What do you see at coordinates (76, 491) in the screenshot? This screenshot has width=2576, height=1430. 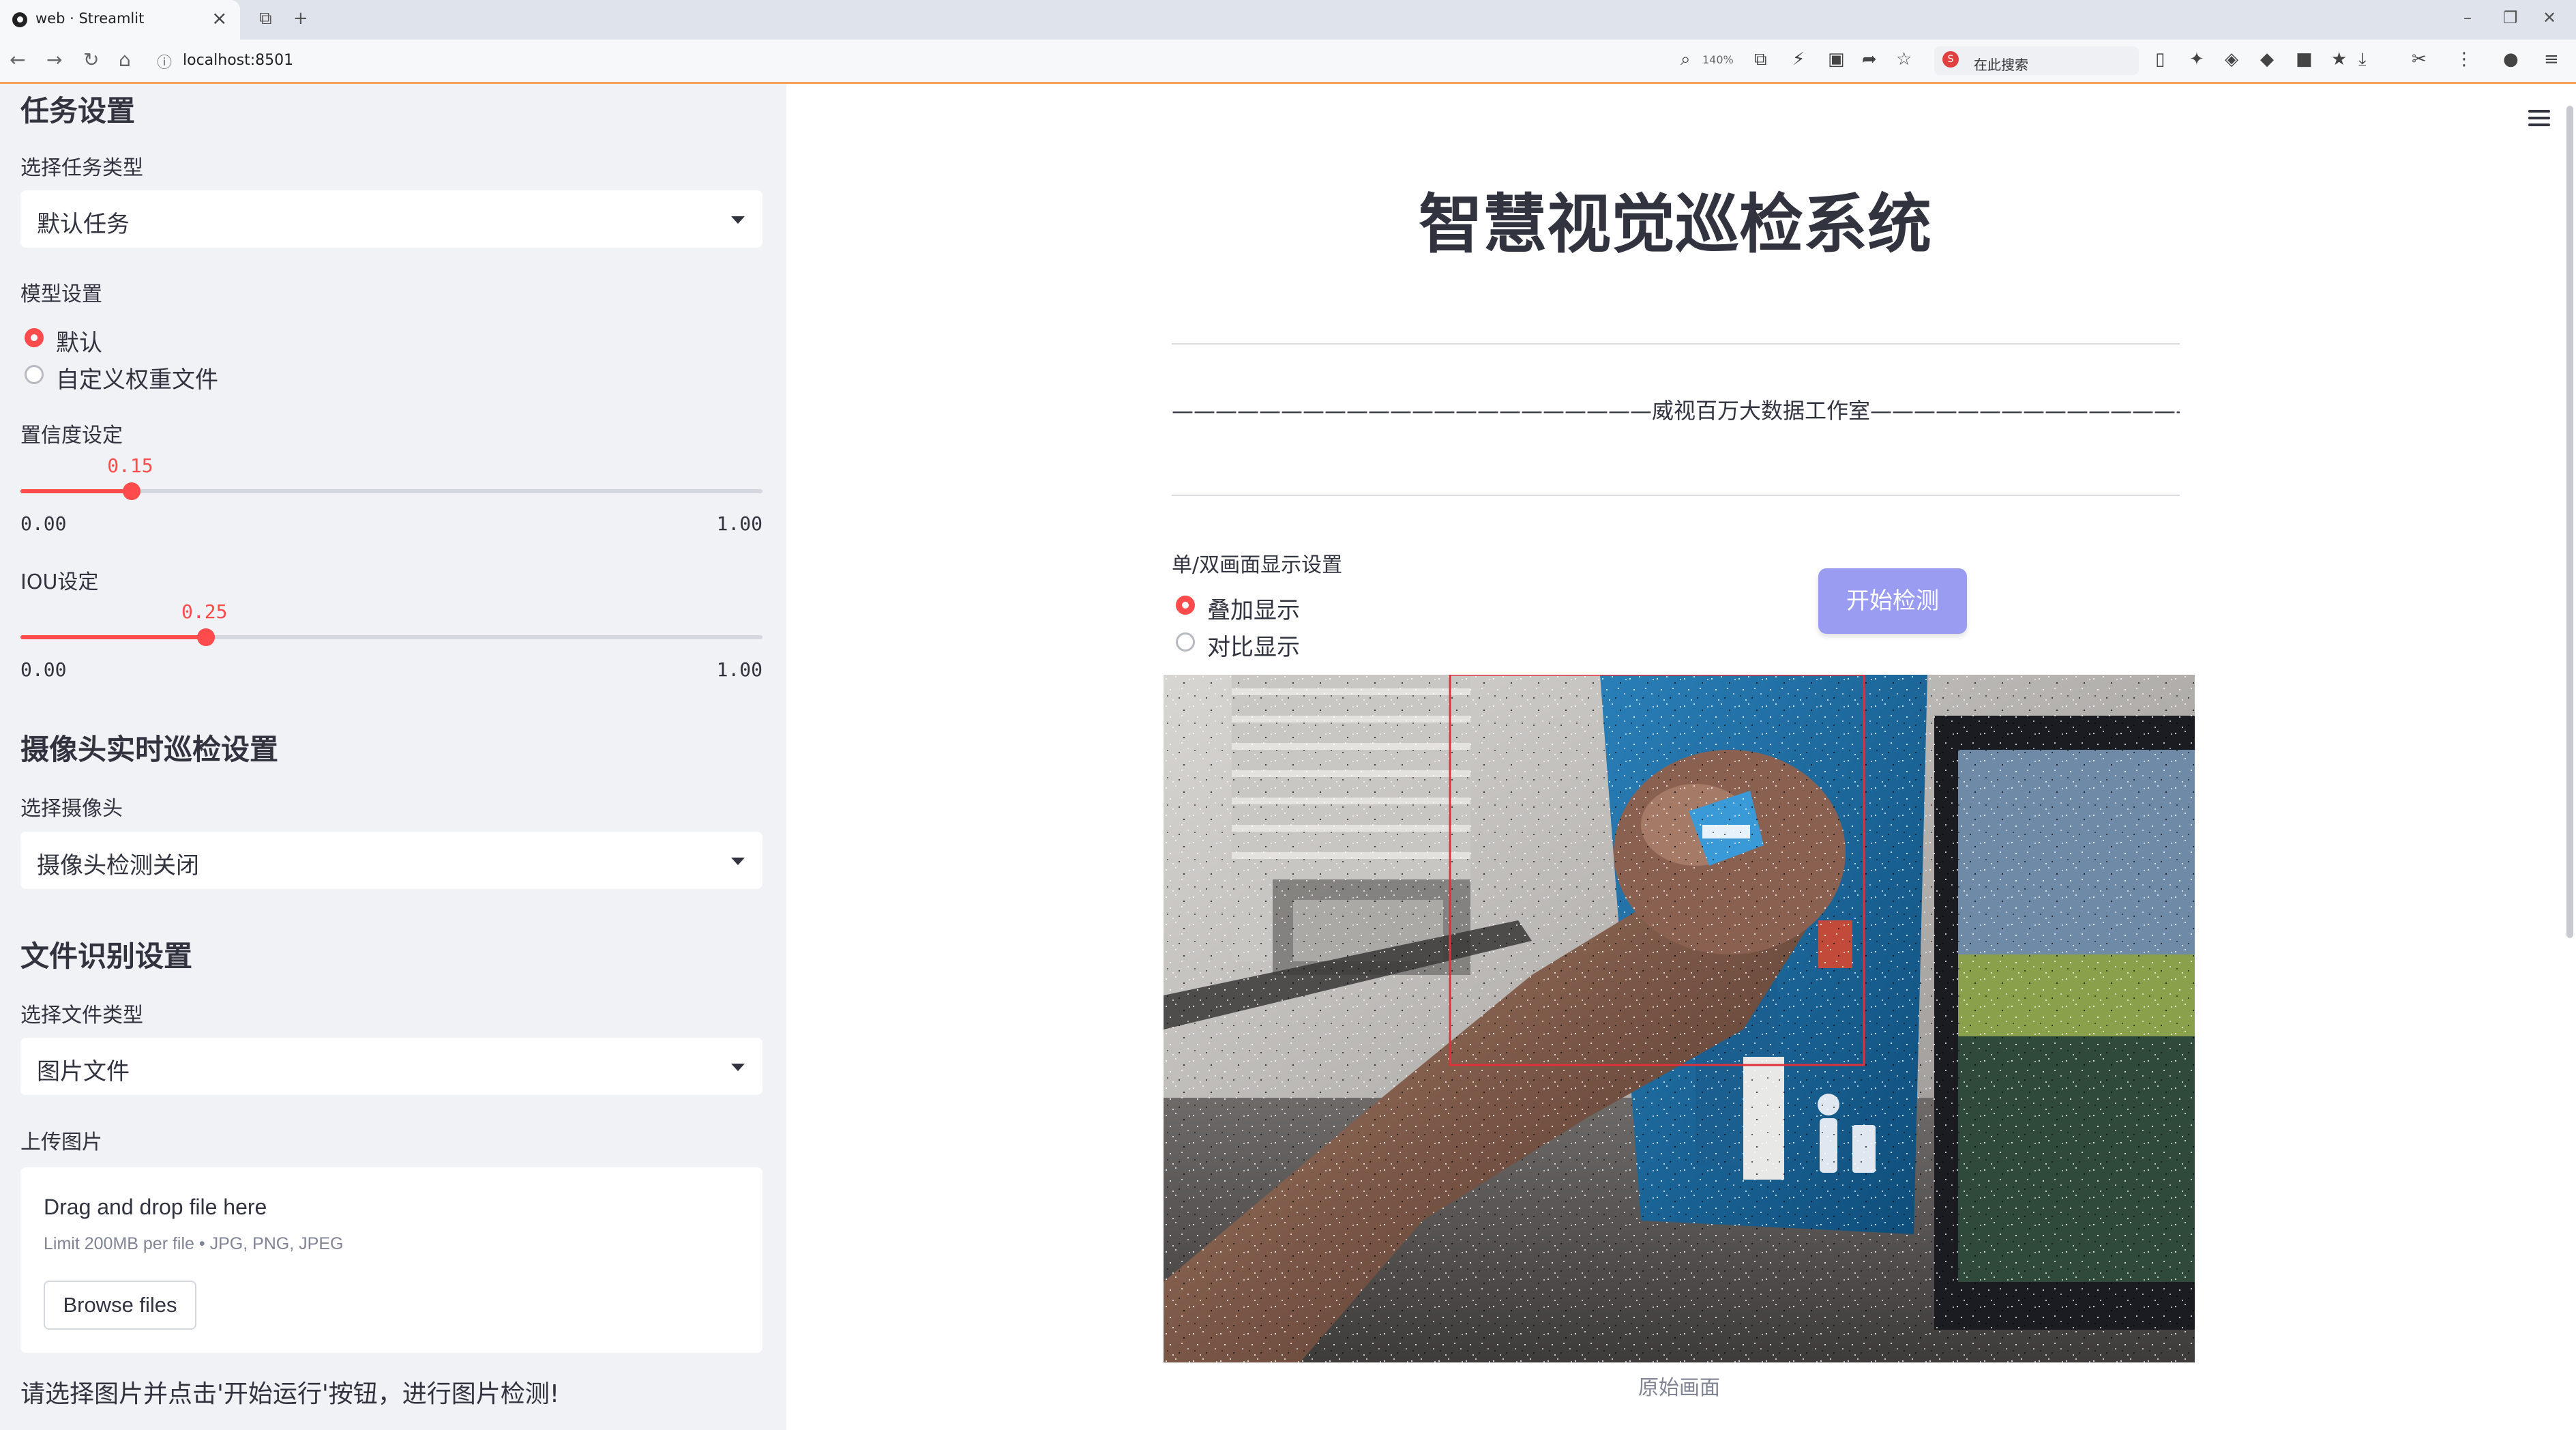 I see `confidence-slider-fill` at bounding box center [76, 491].